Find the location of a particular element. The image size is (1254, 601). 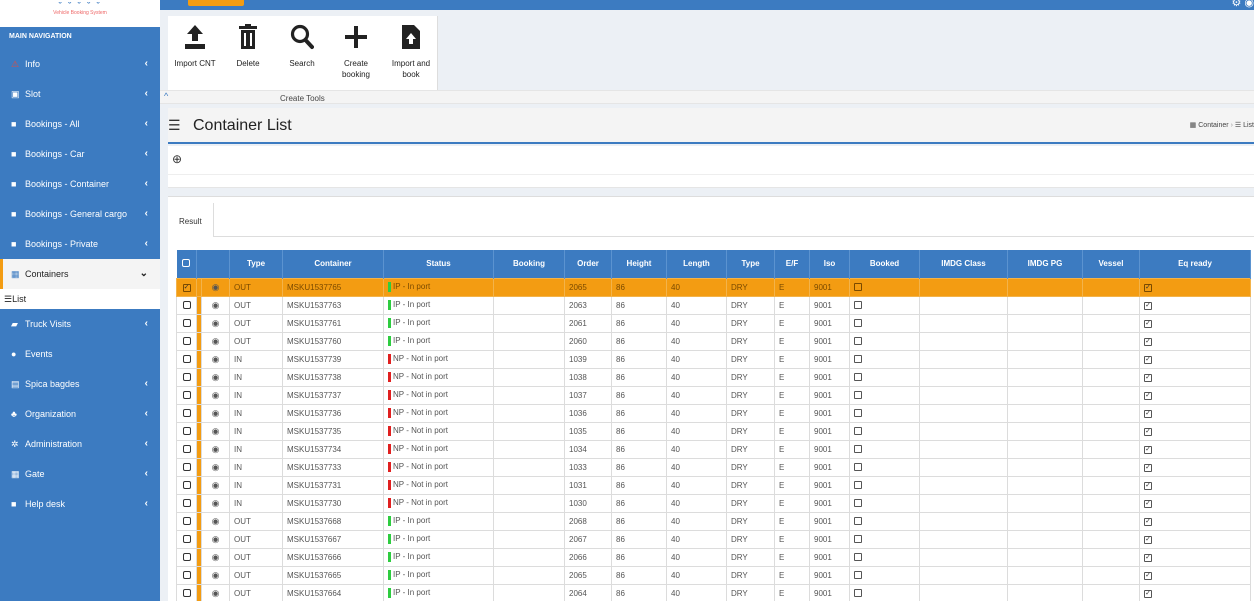

column-header-imdg-pg: IMDG PG is located at coordinates (1045, 264).